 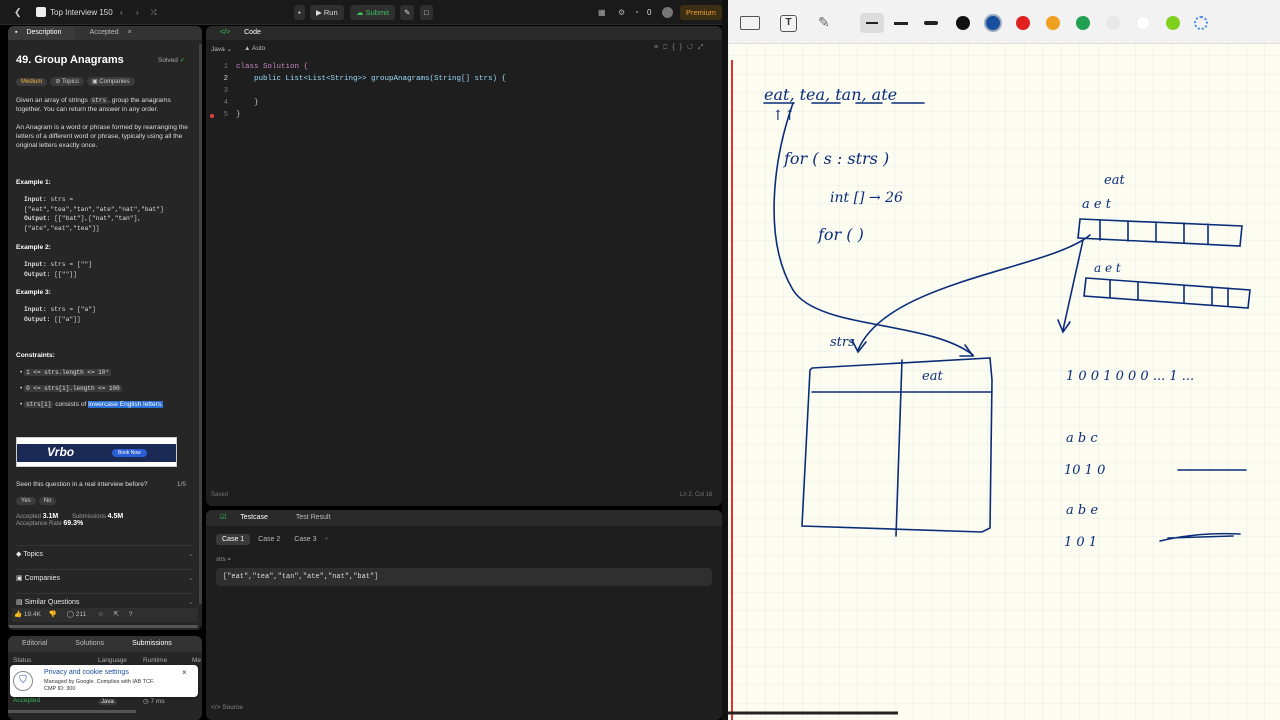 What do you see at coordinates (212, 116) in the screenshot?
I see `breakpoint-dot` at bounding box center [212, 116].